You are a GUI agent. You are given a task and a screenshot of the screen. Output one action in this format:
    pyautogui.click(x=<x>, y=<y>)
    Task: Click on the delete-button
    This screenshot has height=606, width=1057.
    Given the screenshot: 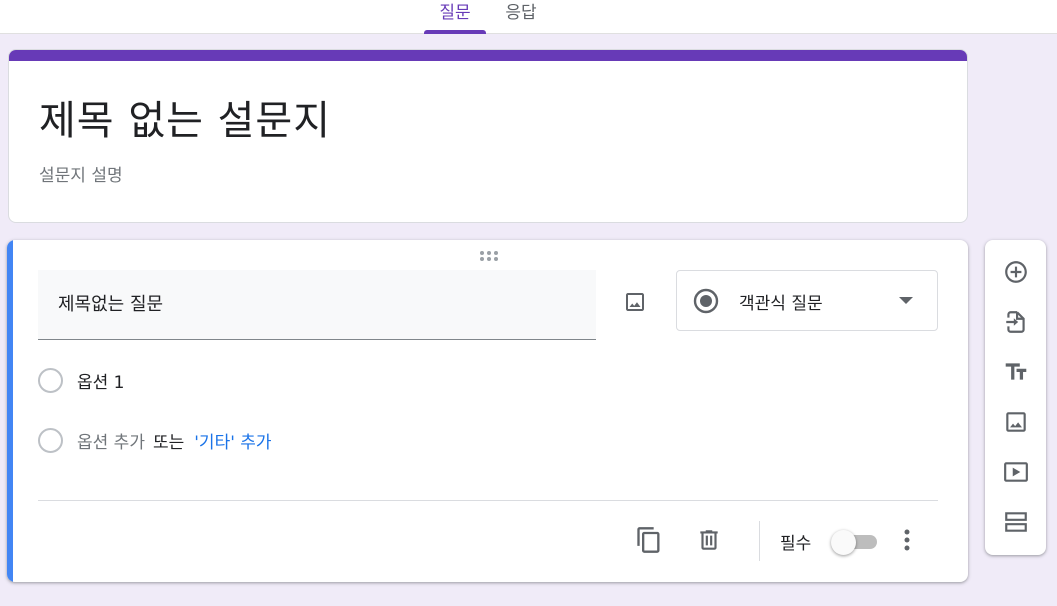 What is the action you would take?
    pyautogui.click(x=709, y=540)
    